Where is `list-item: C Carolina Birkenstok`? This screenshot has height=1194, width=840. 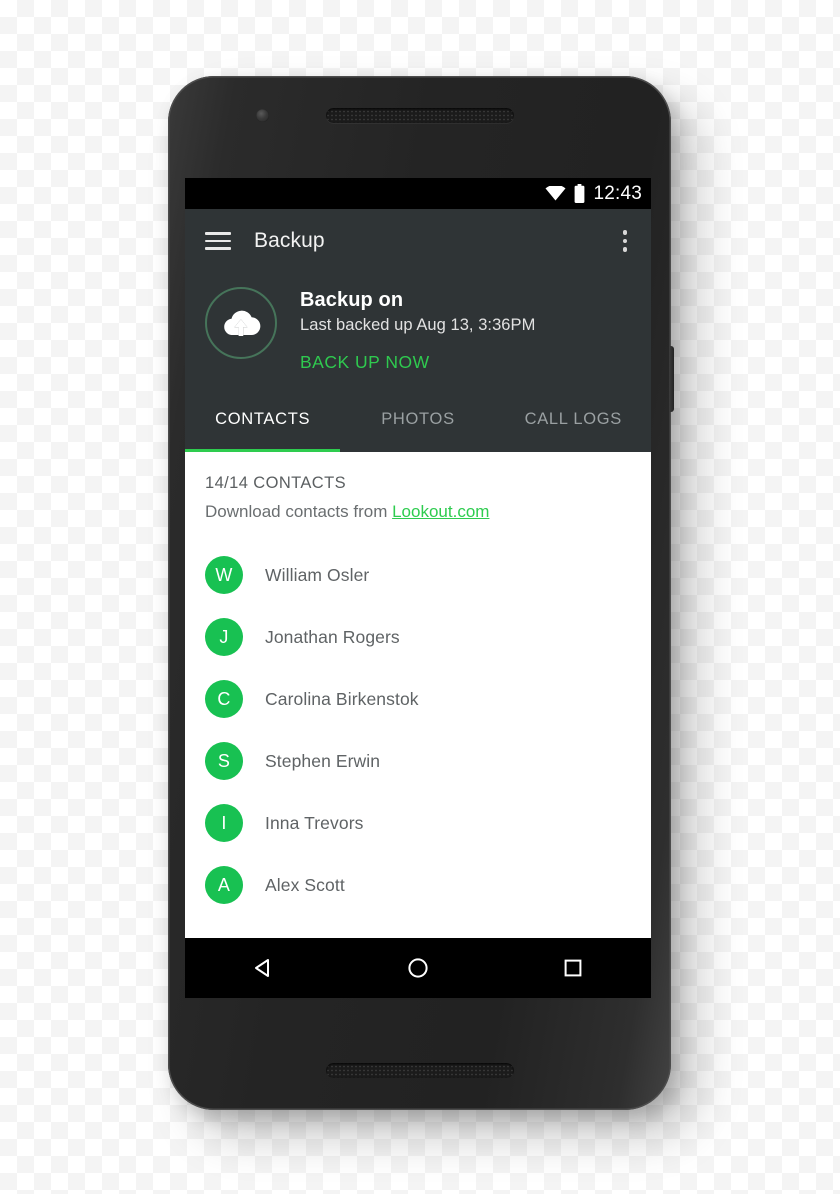 list-item: C Carolina Birkenstok is located at coordinates (418, 699).